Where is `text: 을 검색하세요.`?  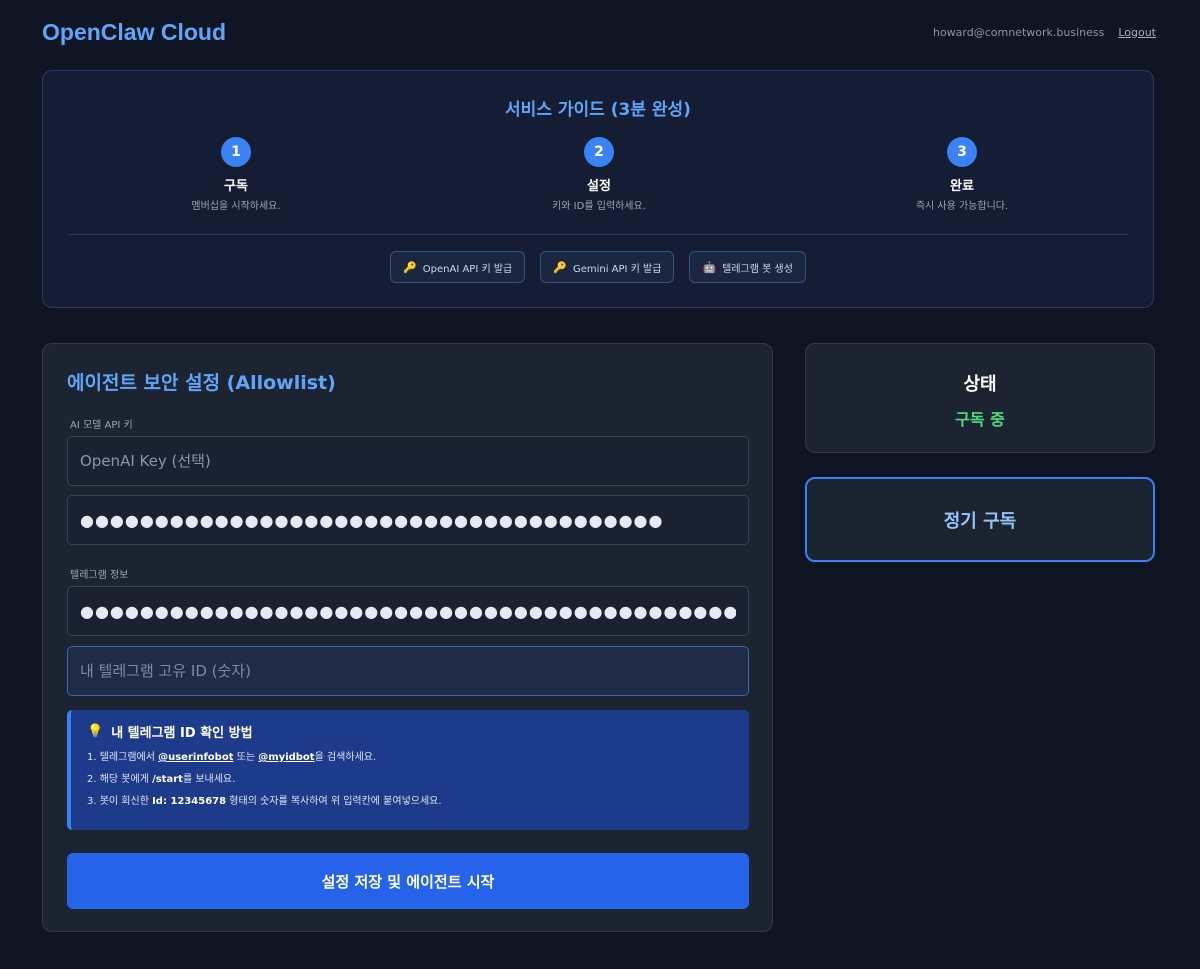 text: 을 검색하세요. is located at coordinates (345, 757).